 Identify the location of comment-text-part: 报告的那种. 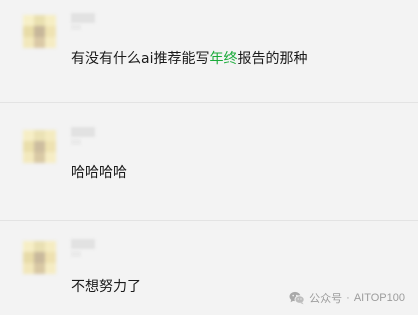
(272, 59).